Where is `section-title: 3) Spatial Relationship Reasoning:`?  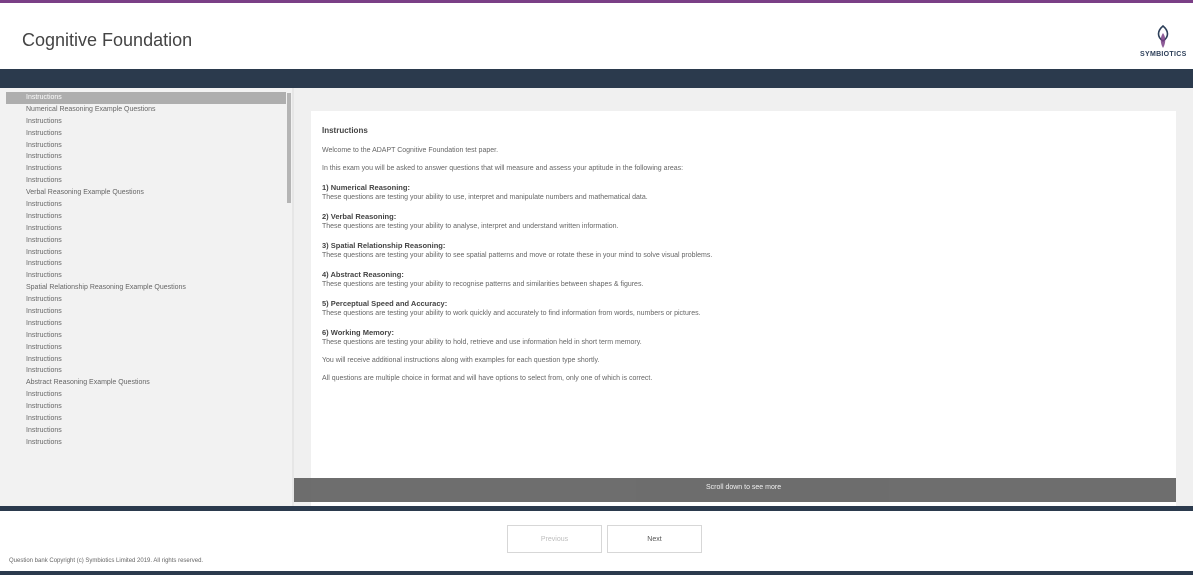 section-title: 3) Spatial Relationship Reasoning: is located at coordinates (384, 245).